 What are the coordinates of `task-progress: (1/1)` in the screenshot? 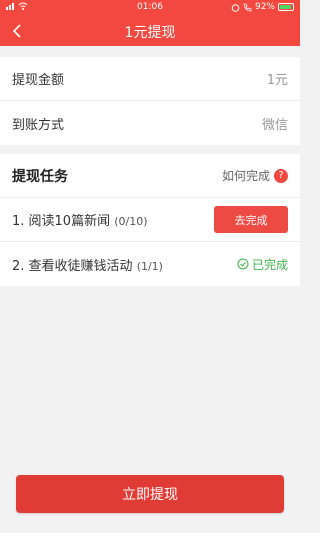 It's located at (149, 266).